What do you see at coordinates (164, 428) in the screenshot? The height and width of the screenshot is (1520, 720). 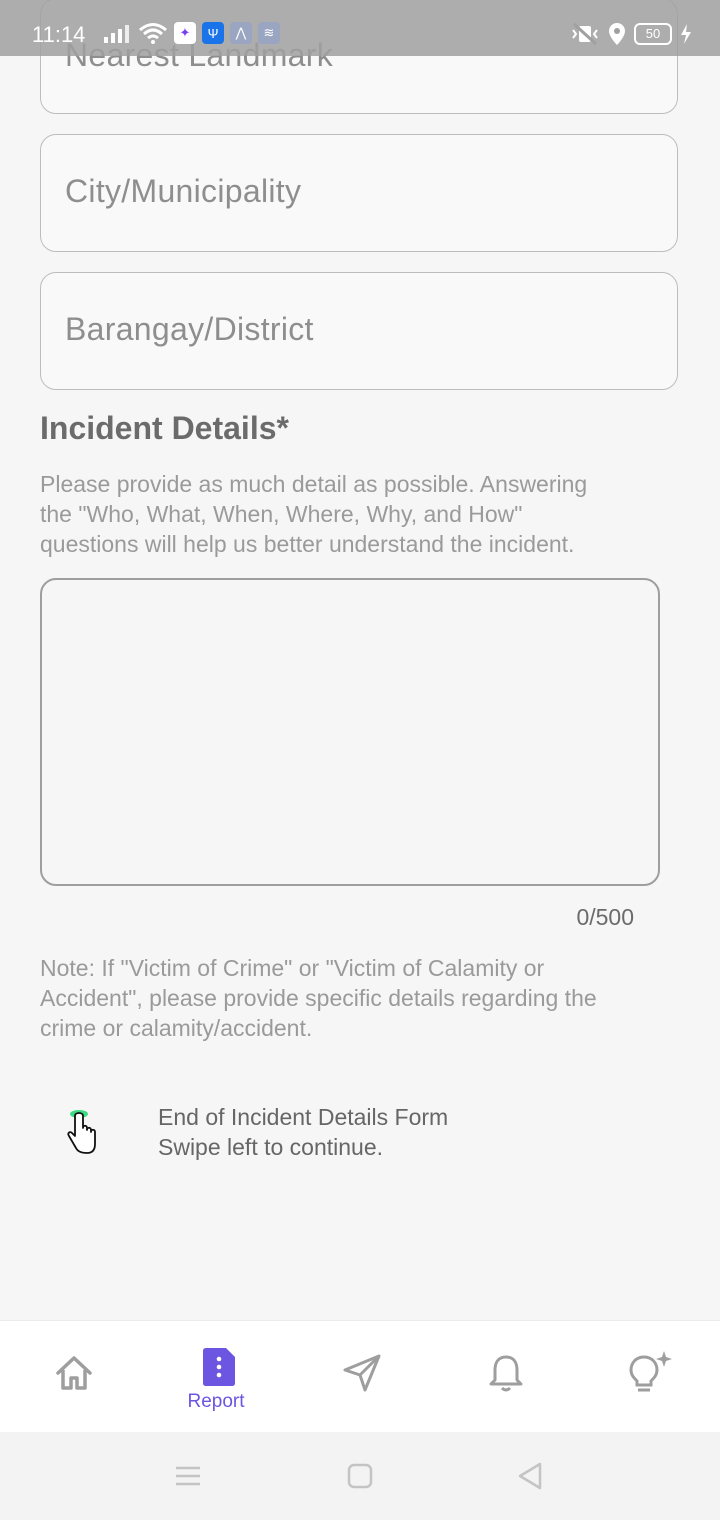 I see `incident-details-title: Incident Details*` at bounding box center [164, 428].